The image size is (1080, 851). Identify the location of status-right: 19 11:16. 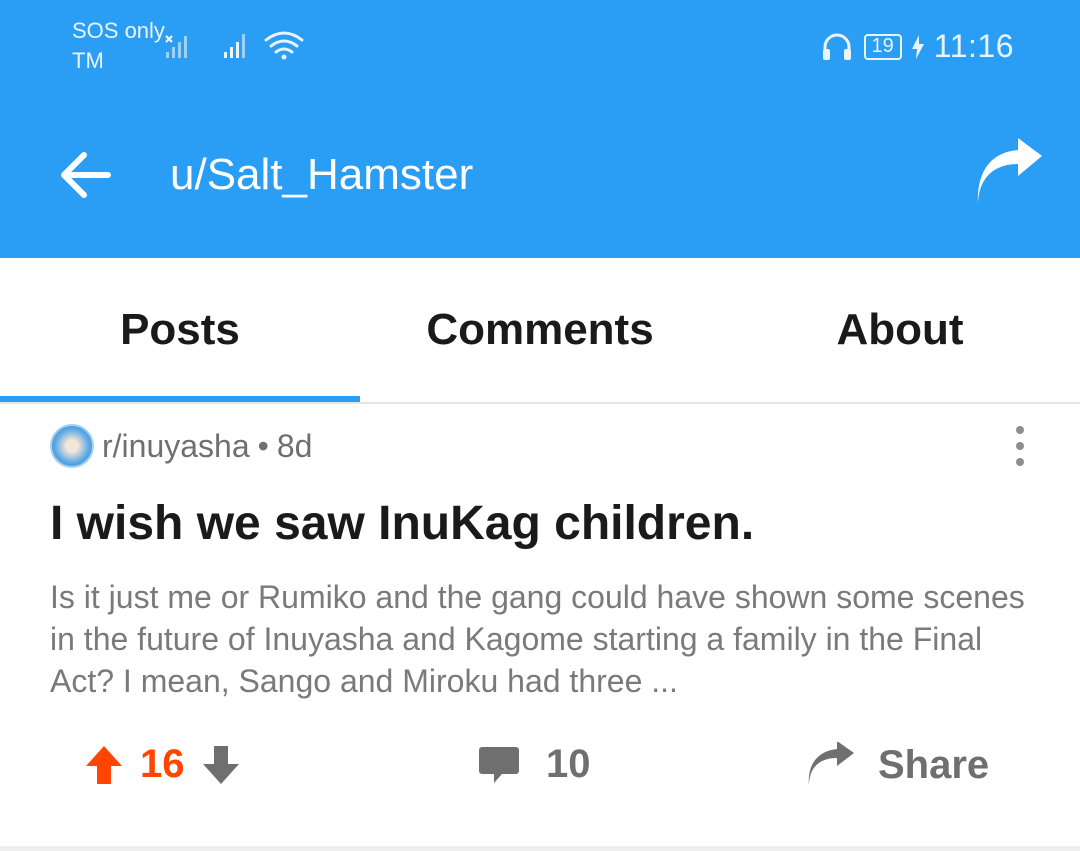
(917, 46).